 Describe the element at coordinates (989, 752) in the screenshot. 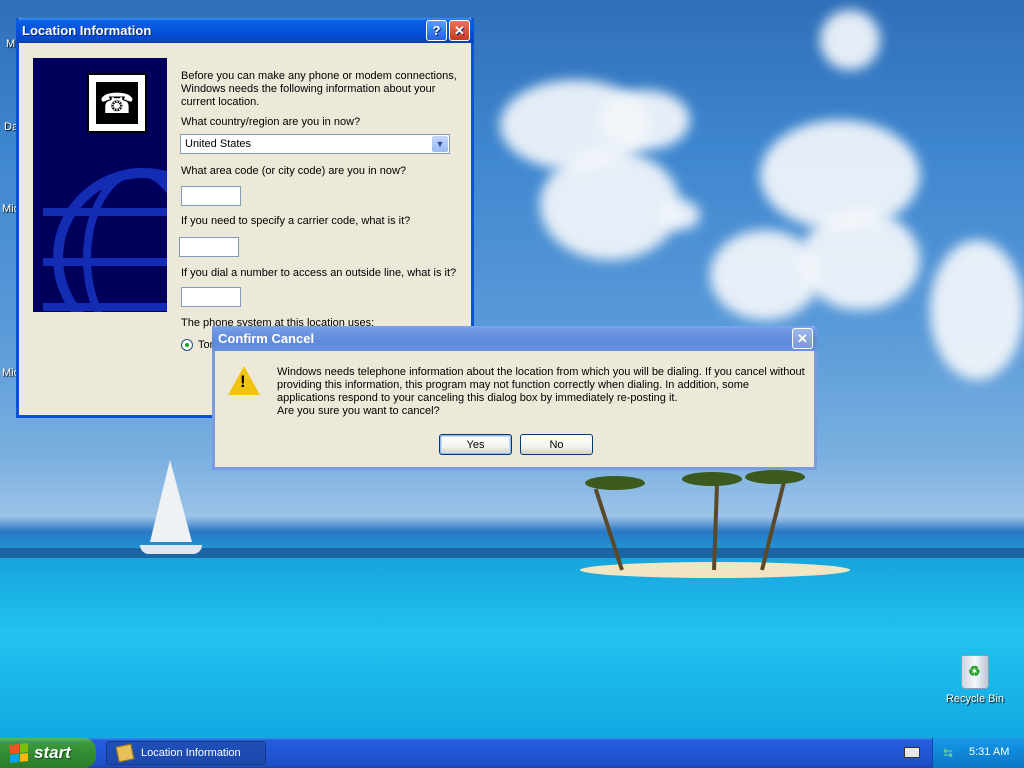

I see `clock: 5:31 AM` at that location.